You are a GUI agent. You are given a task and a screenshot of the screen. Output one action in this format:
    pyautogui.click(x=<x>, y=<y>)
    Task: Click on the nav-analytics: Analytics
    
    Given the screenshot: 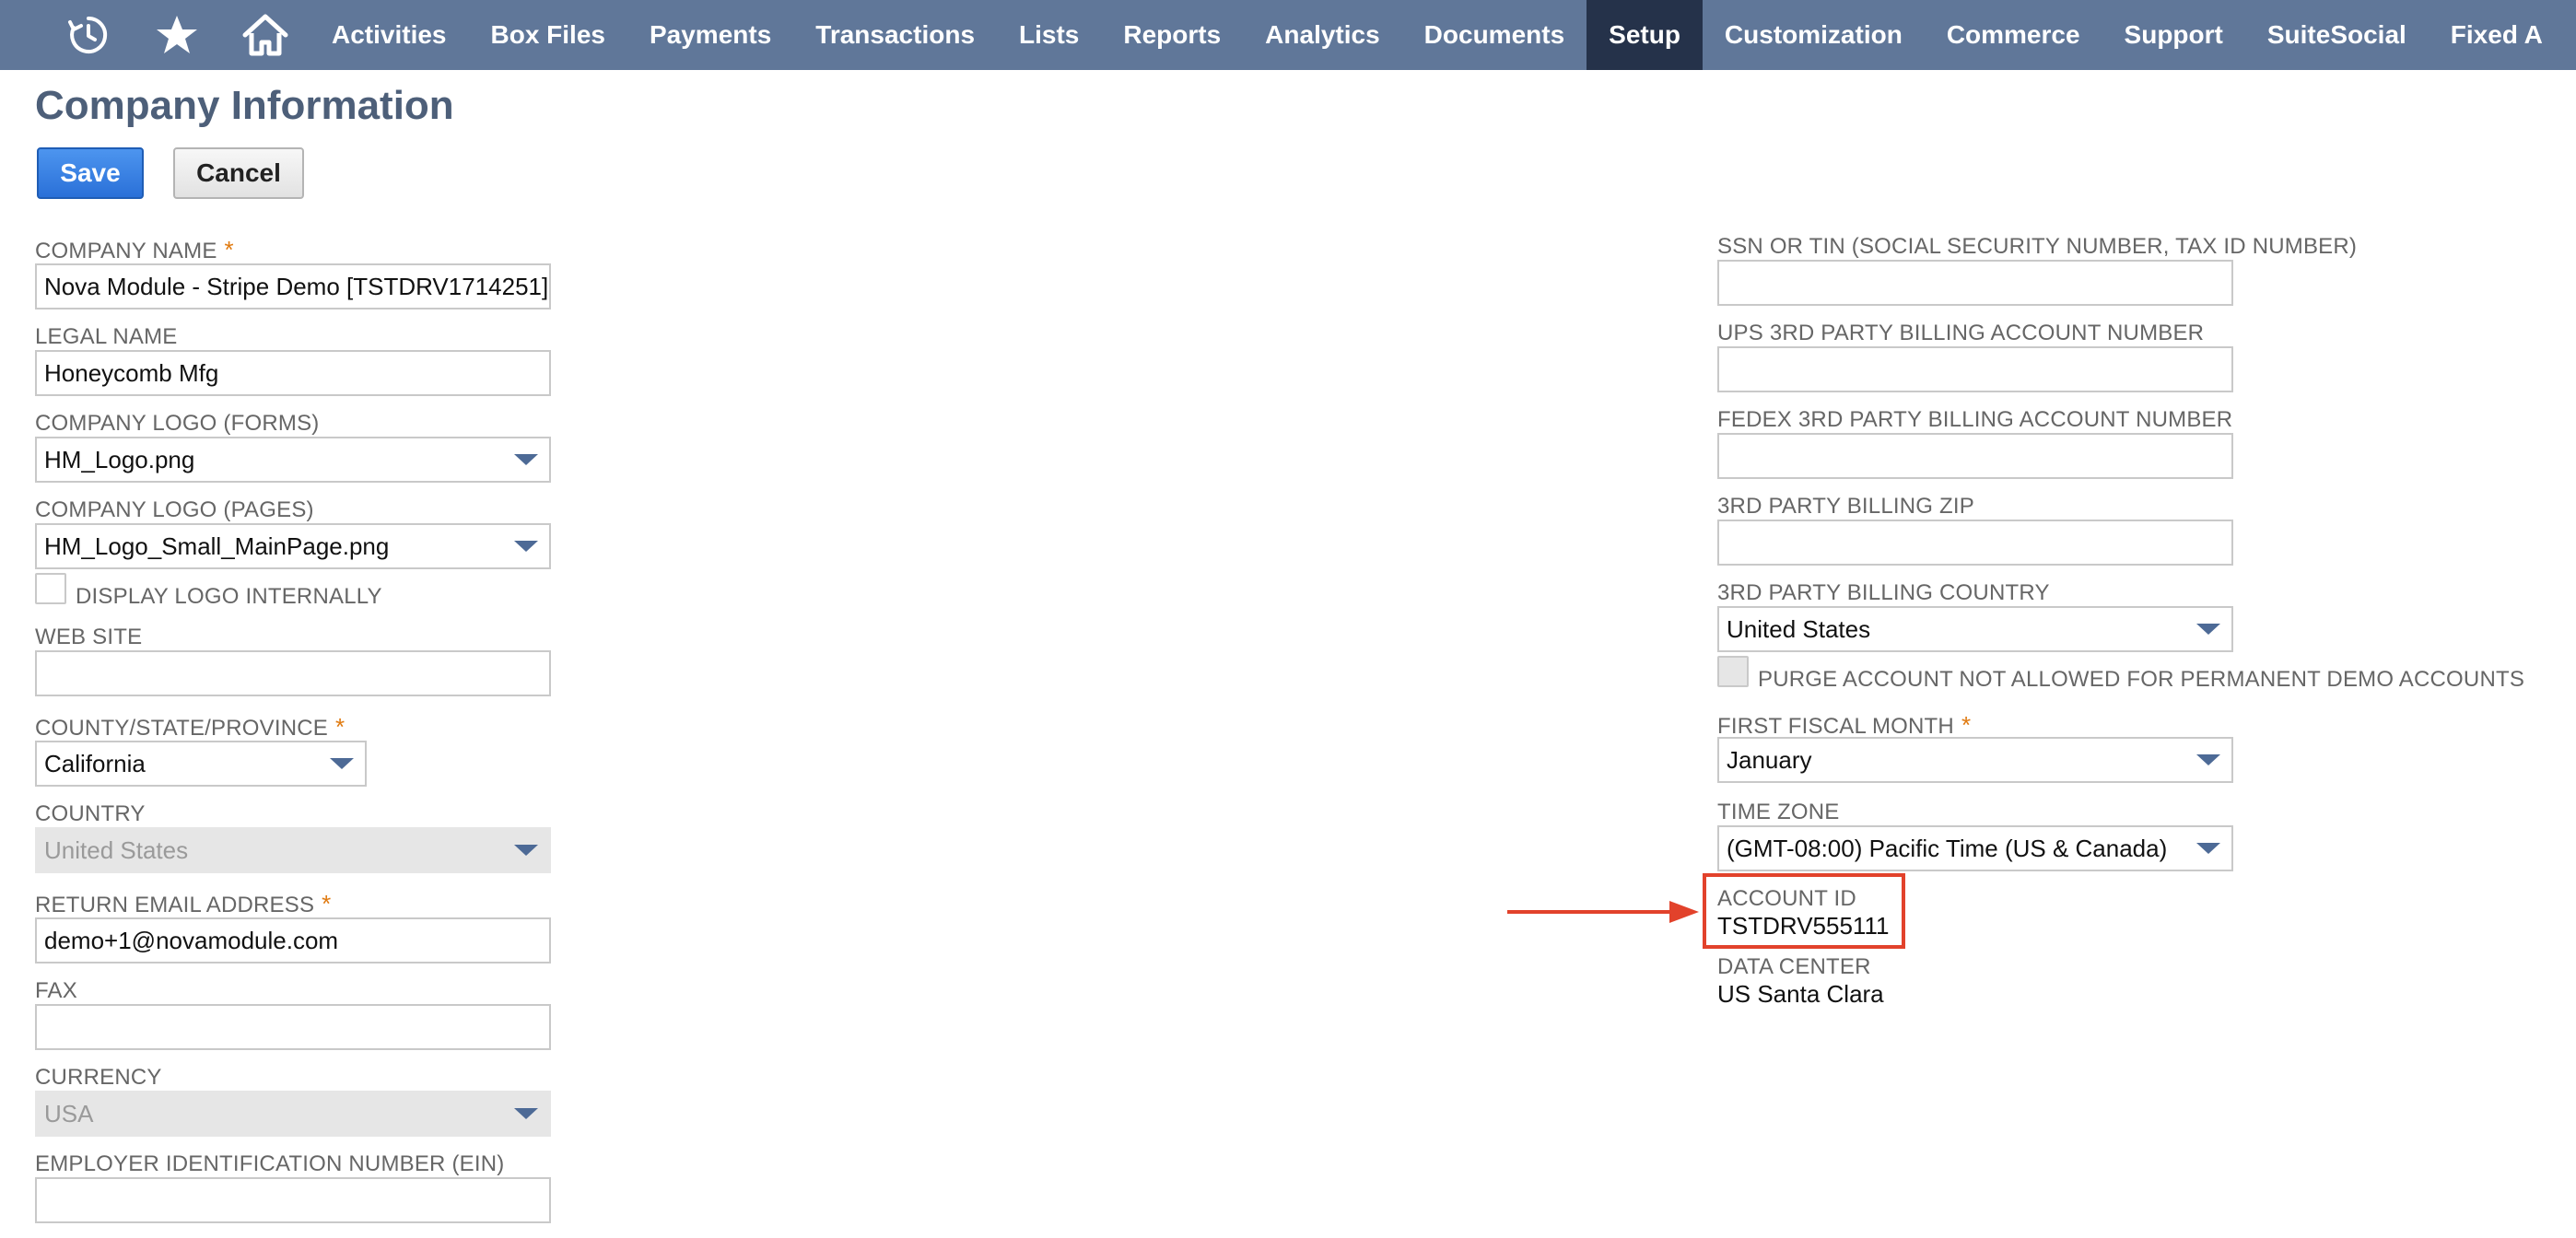 What is the action you would take?
    pyautogui.click(x=1322, y=35)
    